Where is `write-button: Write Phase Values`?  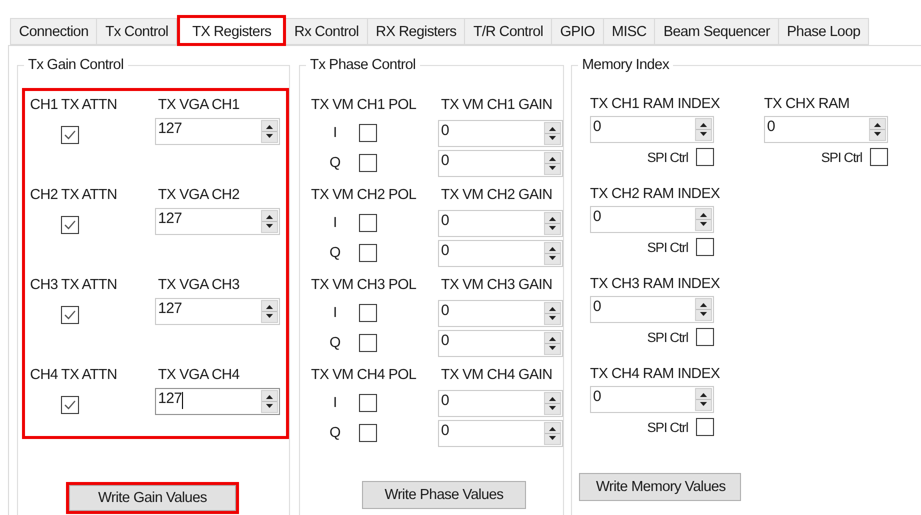
write-button: Write Phase Values is located at coordinates (444, 495).